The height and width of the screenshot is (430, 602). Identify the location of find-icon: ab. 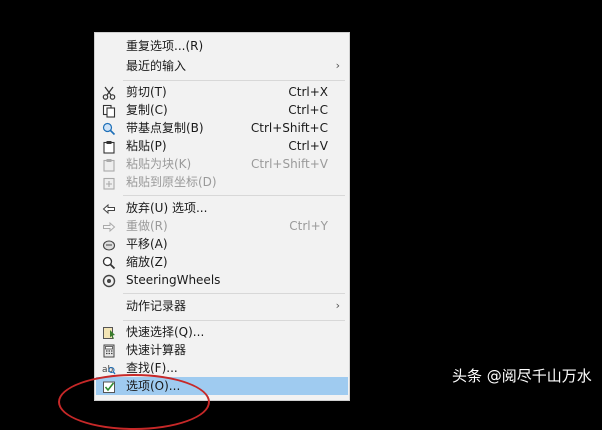
(109, 368).